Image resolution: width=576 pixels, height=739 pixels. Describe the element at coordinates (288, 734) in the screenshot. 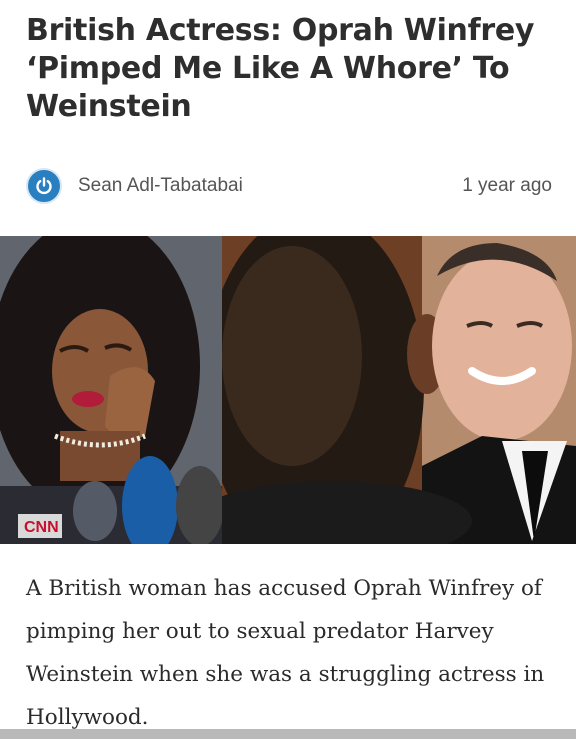

I see `bottom-divider` at that location.